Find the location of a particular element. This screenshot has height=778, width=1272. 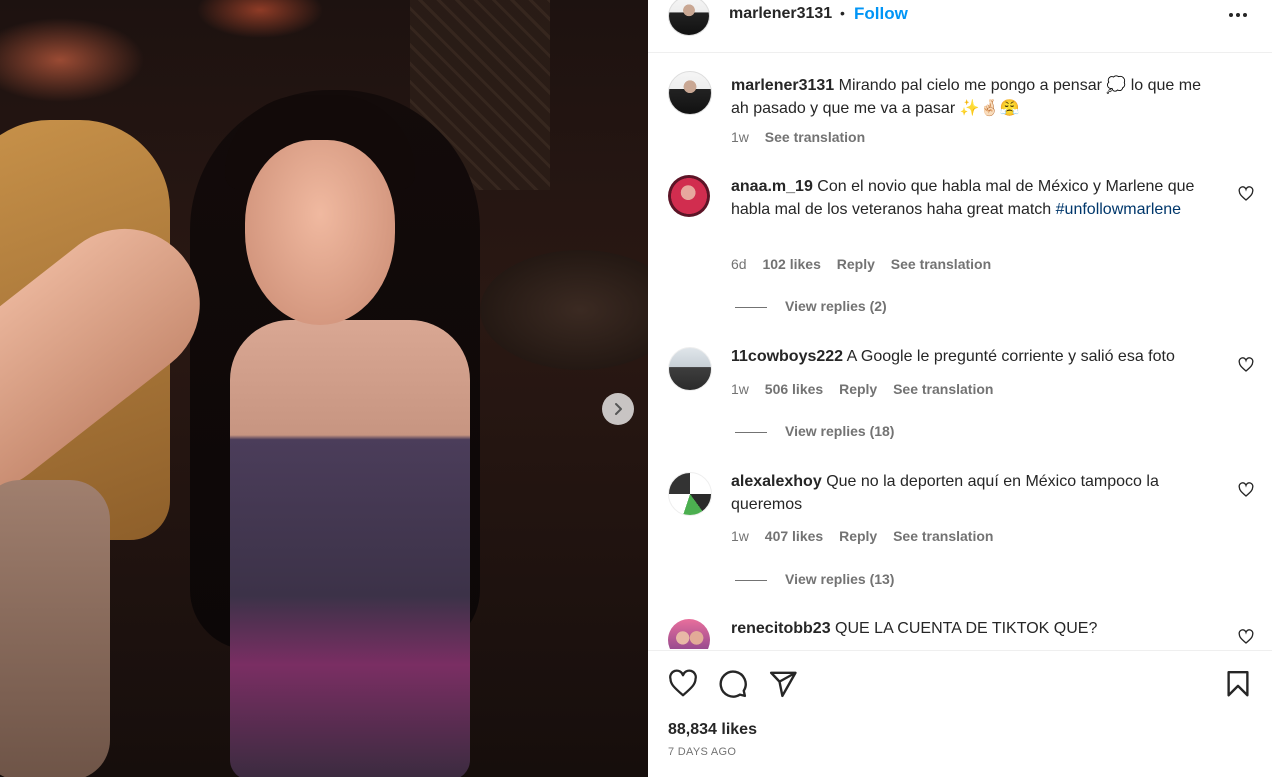

view-replies-button: View replies (18) is located at coordinates (814, 431).